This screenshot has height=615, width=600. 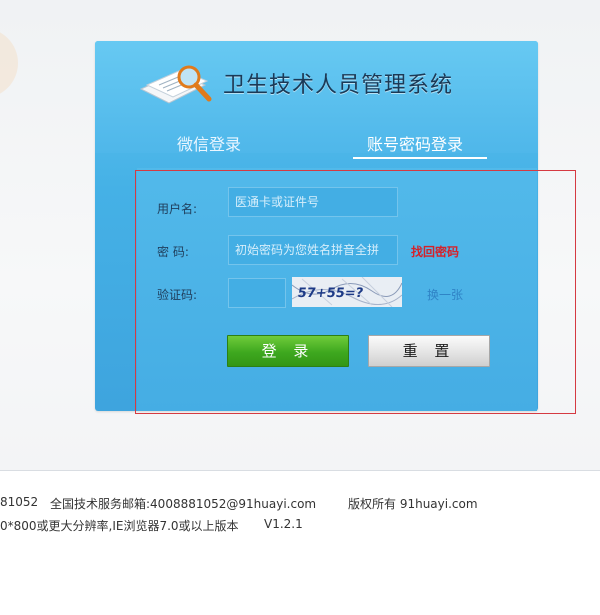 I want to click on footer-service-email: 全国技术服务邮箱:4008881052@91huayi.com, so click(x=183, y=504).